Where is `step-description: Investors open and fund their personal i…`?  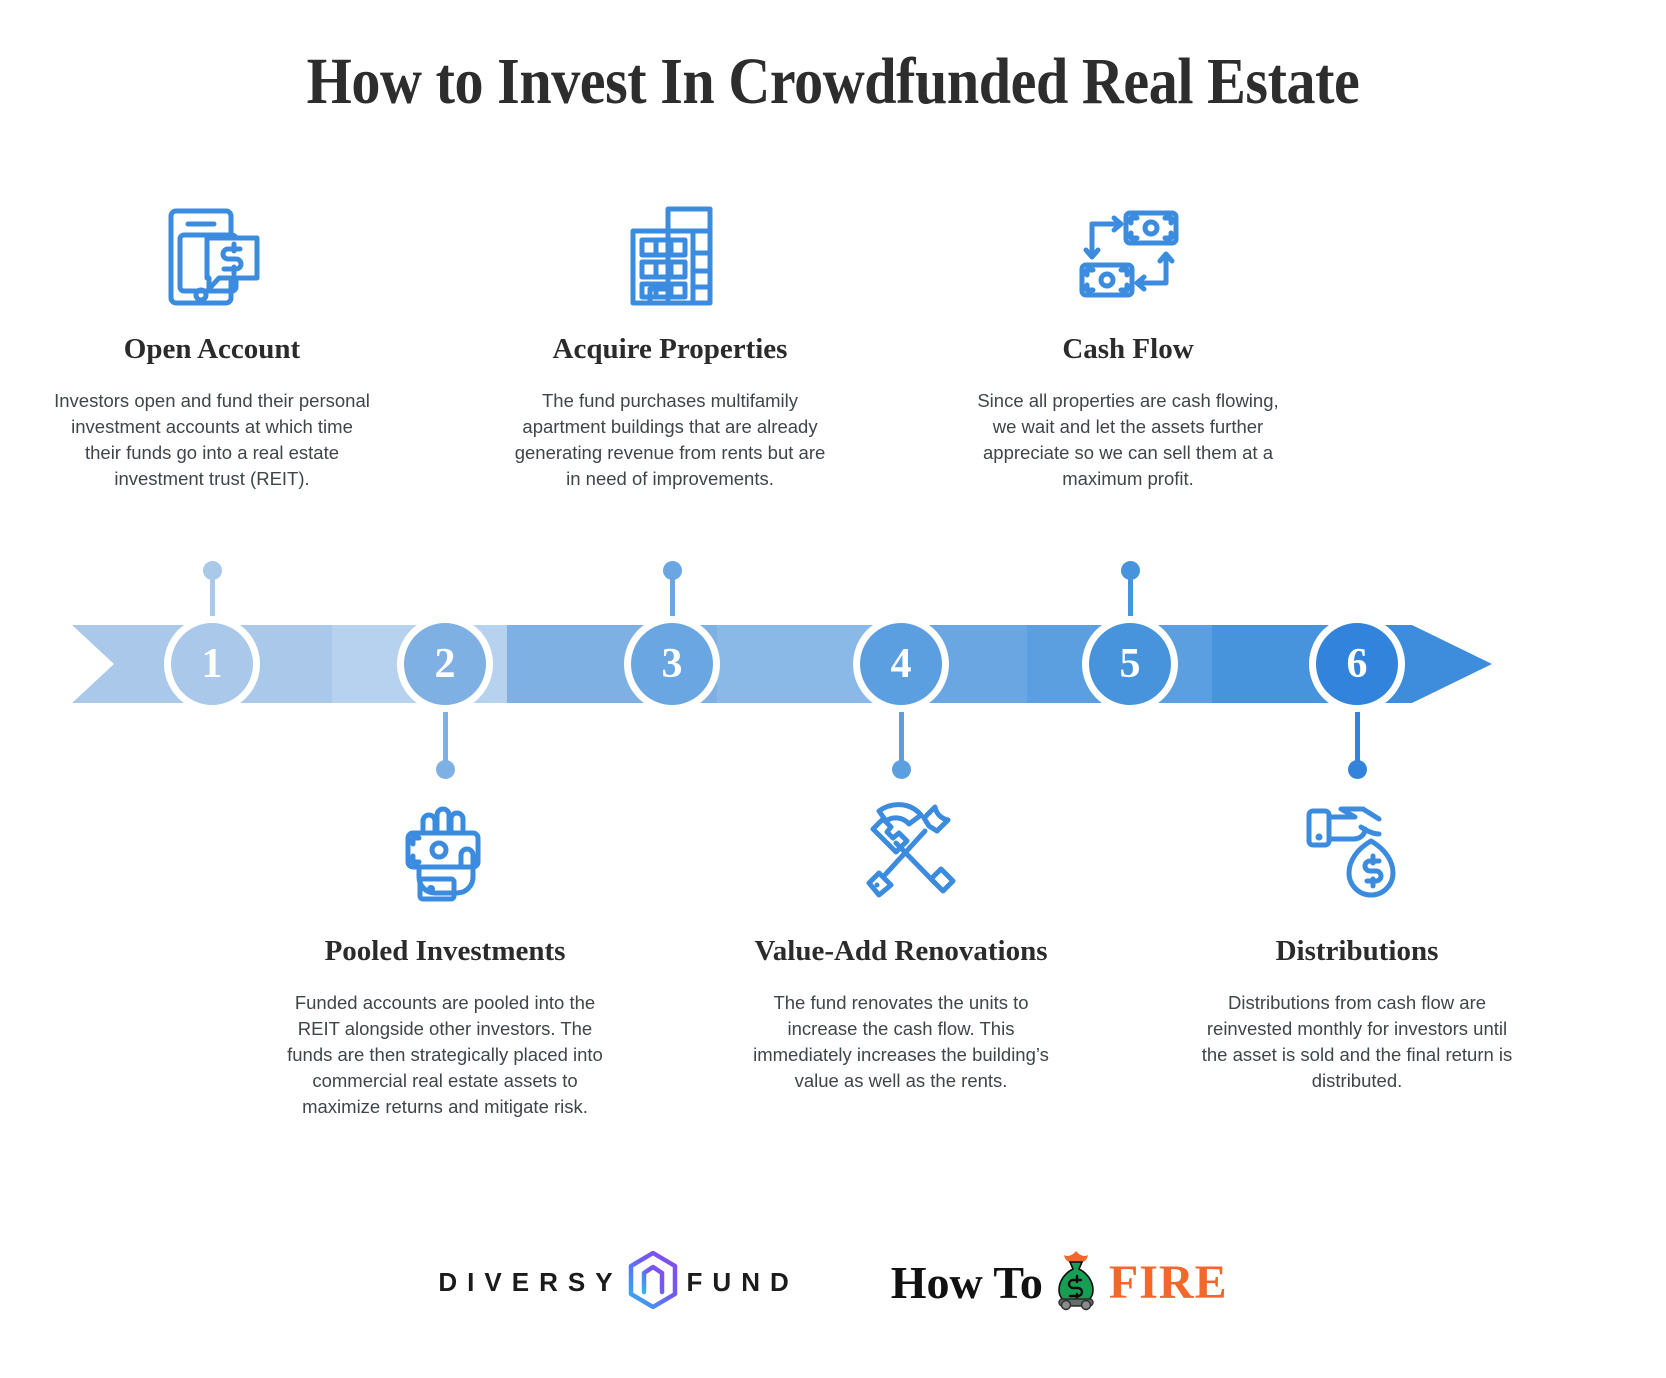 step-description: Investors open and fund their personal i… is located at coordinates (212, 439).